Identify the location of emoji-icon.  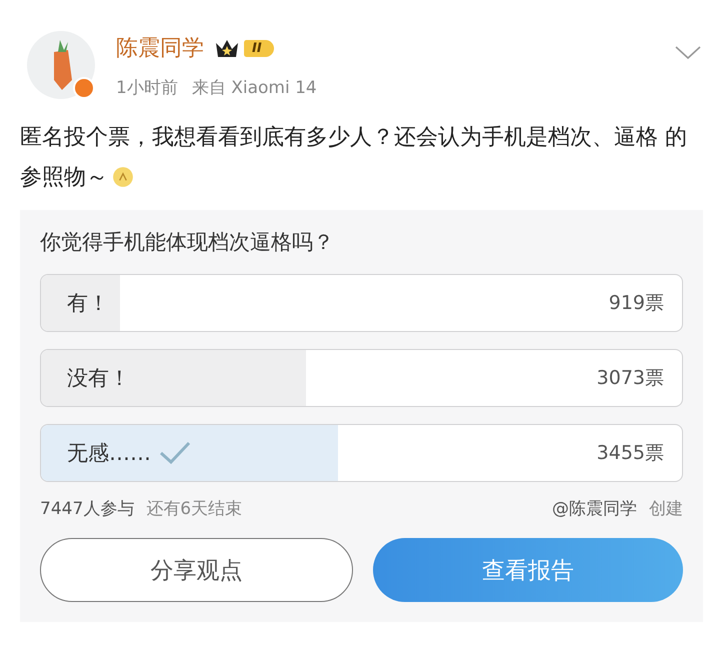
(123, 177).